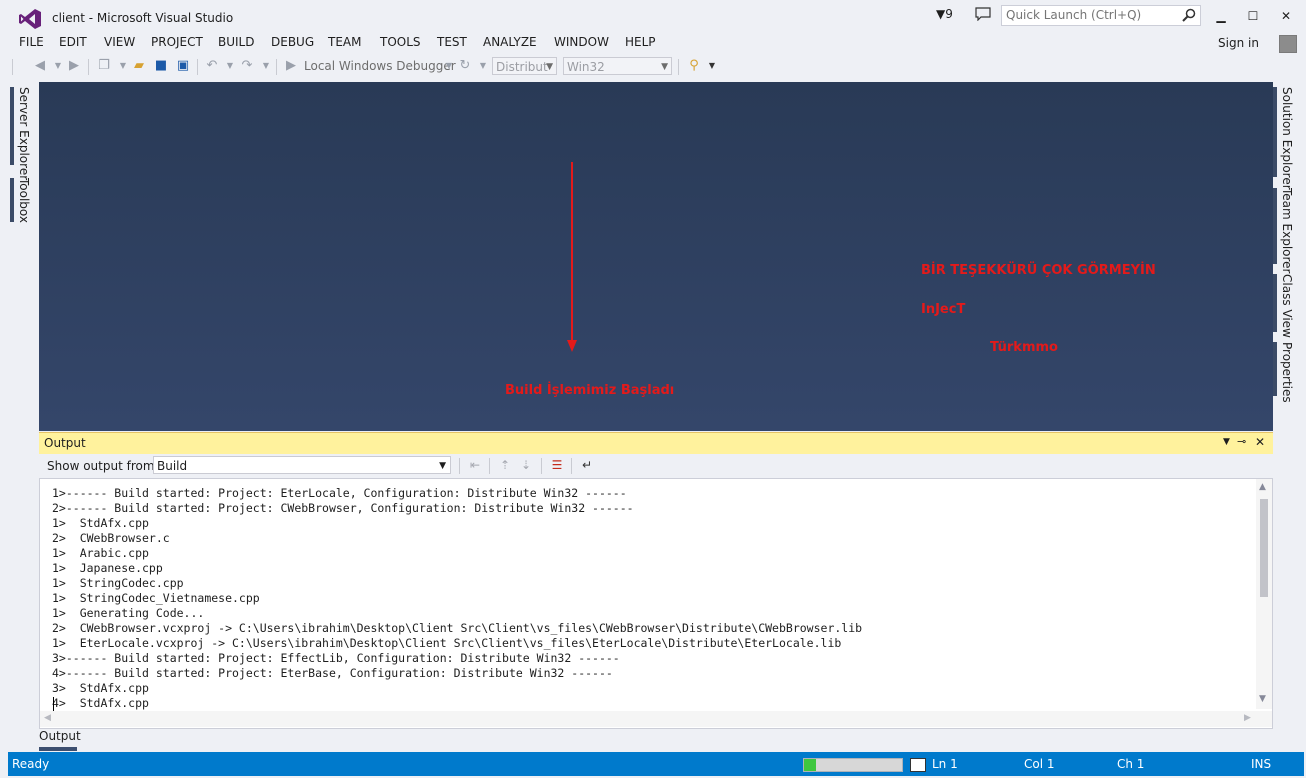  I want to click on tab-team-explorer: Team Explorer, so click(1287, 231).